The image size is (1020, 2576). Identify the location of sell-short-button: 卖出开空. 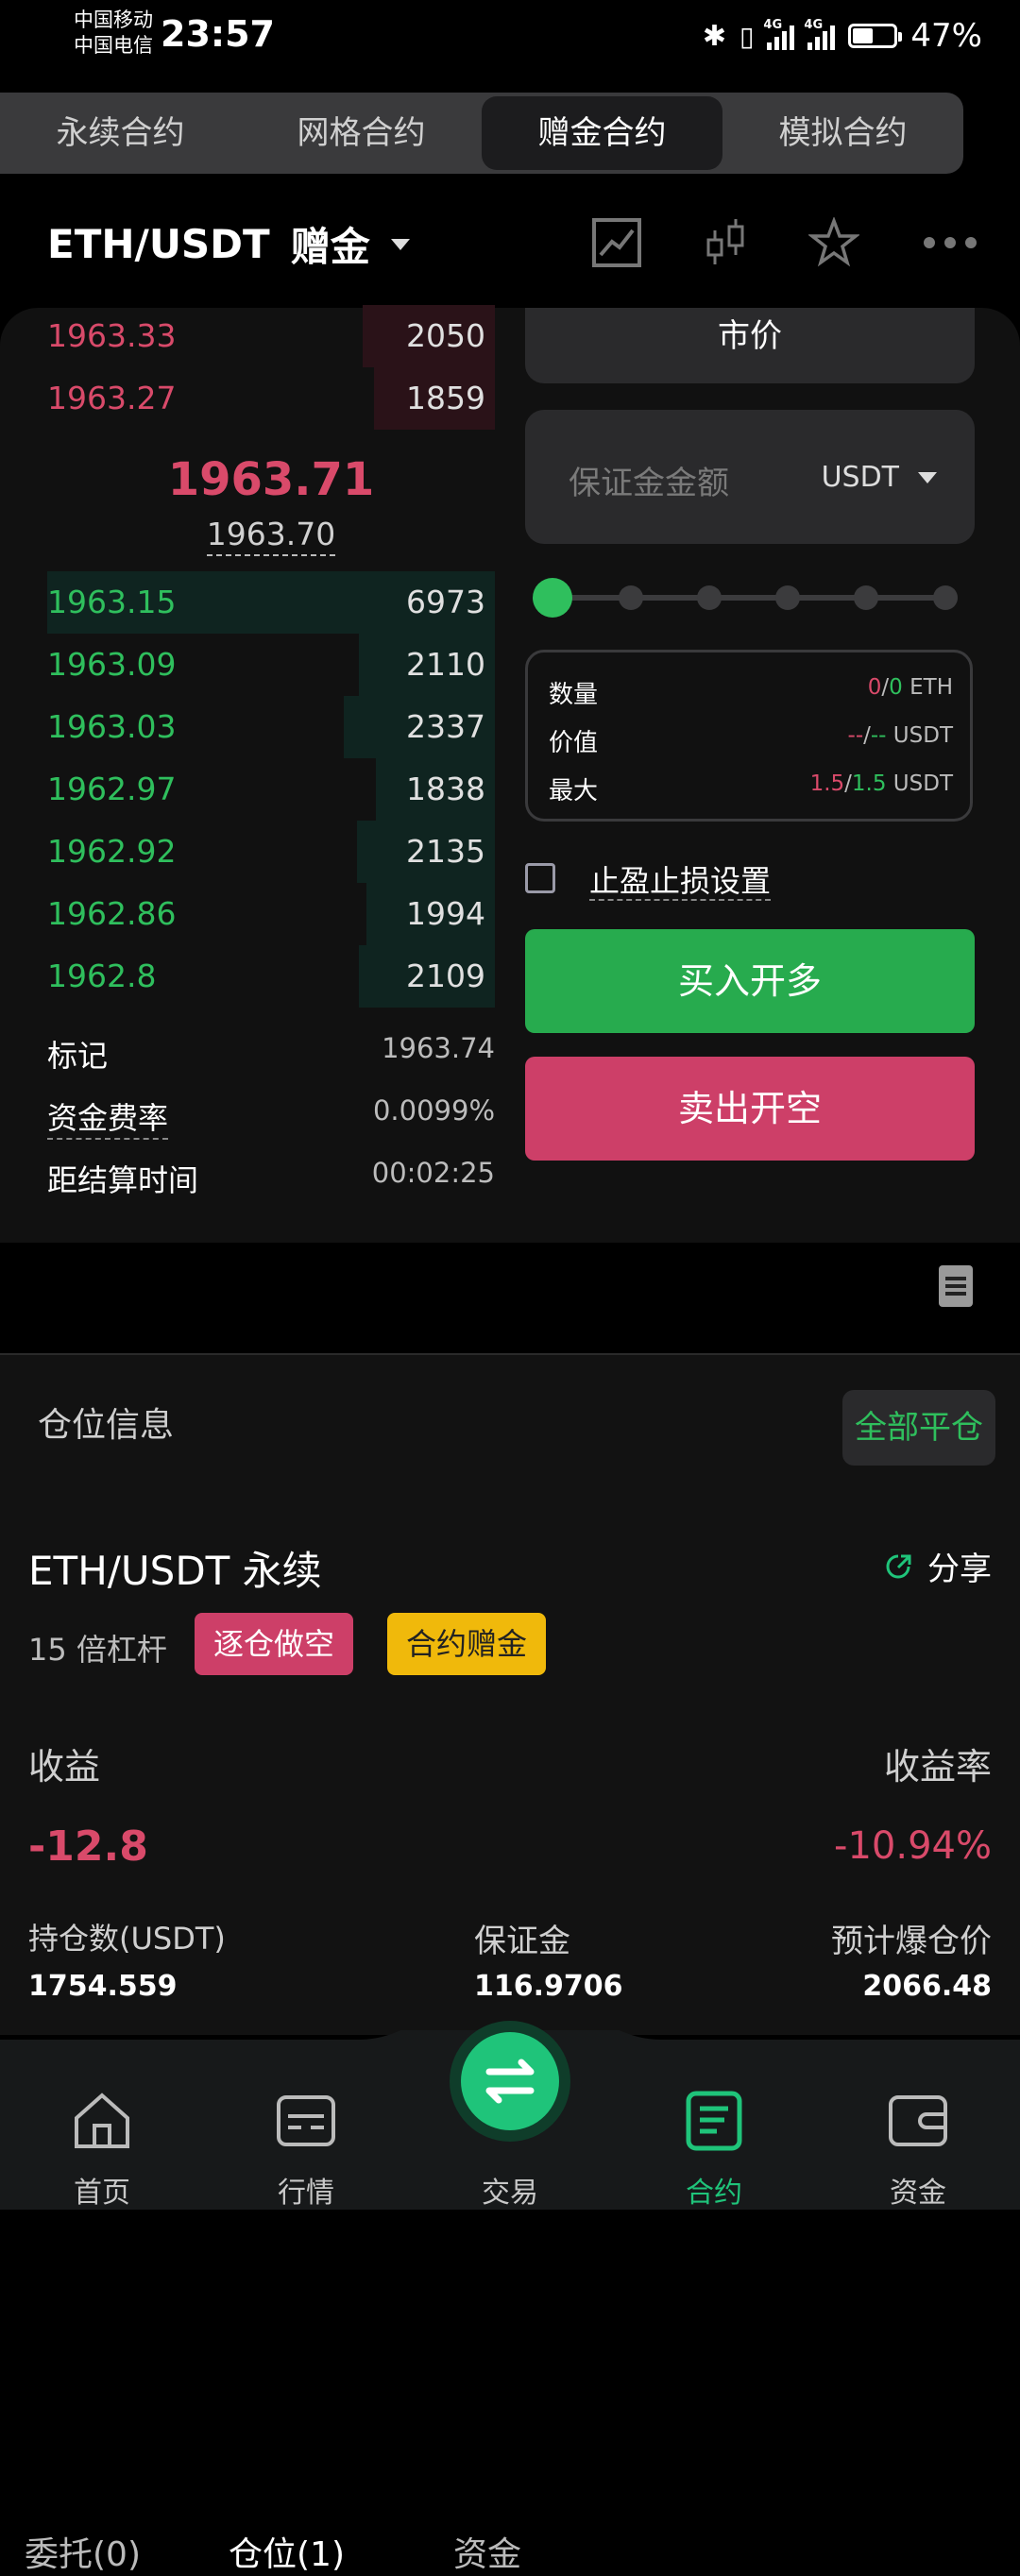
(750, 1109).